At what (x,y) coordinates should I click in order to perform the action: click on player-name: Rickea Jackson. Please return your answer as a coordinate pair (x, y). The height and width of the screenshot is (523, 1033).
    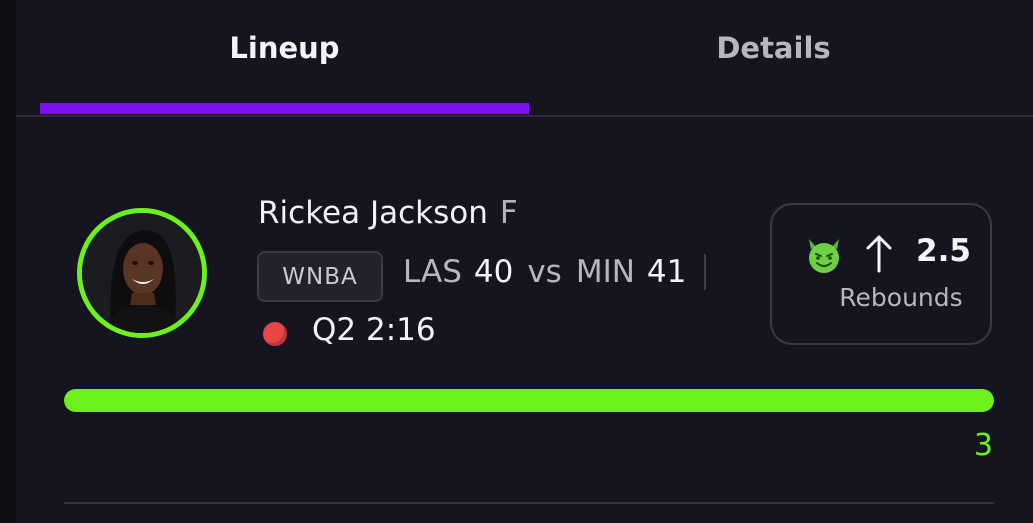
    Looking at the image, I should click on (373, 213).